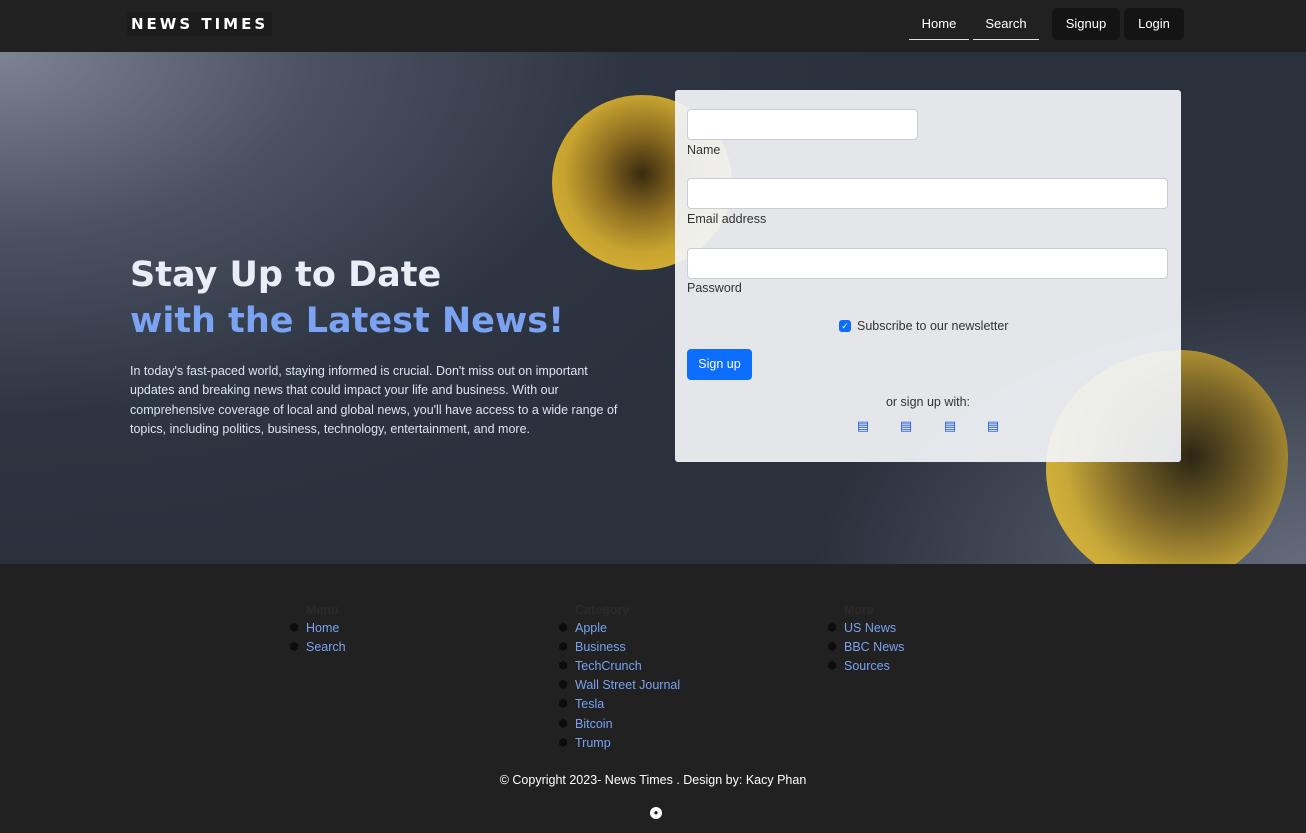 The height and width of the screenshot is (833, 1306). Describe the element at coordinates (656, 813) in the screenshot. I see `github-icon: ●` at that location.